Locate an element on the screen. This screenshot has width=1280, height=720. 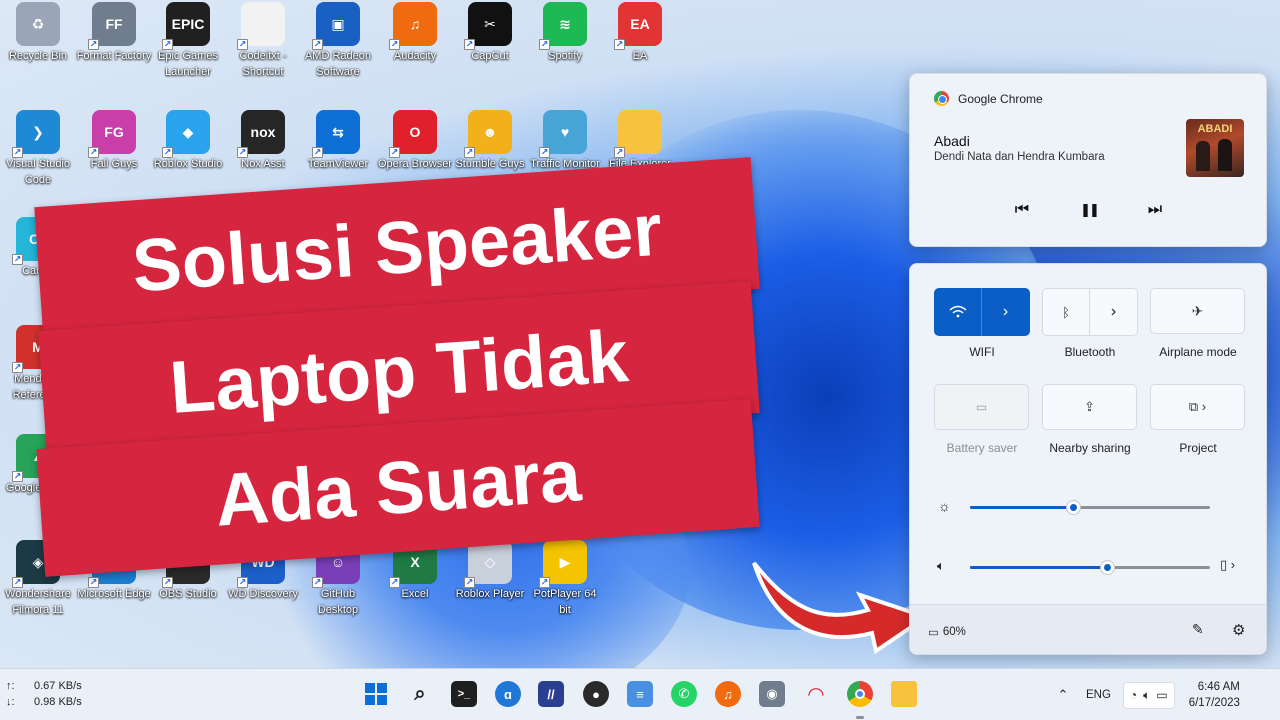
show-hidden-icons-chevron-icon: ⌃ is located at coordinates (1063, 695).